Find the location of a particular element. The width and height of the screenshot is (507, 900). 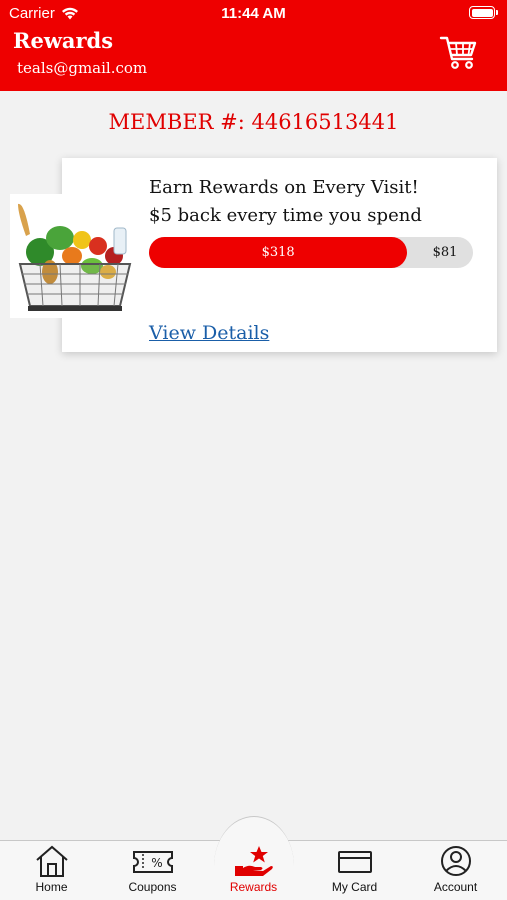

tab-home: Home is located at coordinates (51, 872).